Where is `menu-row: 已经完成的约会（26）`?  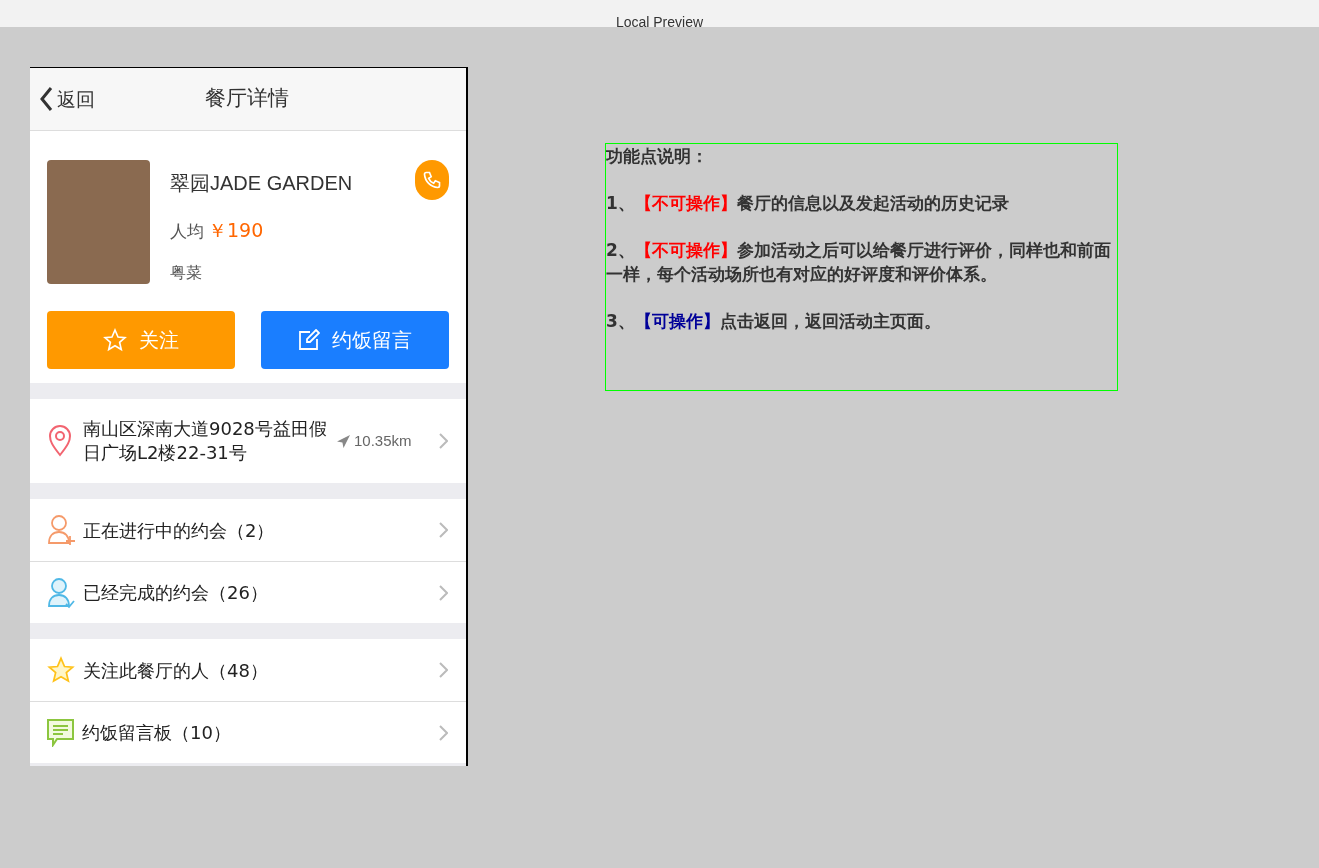 menu-row: 已经完成的约会（26） is located at coordinates (248, 592).